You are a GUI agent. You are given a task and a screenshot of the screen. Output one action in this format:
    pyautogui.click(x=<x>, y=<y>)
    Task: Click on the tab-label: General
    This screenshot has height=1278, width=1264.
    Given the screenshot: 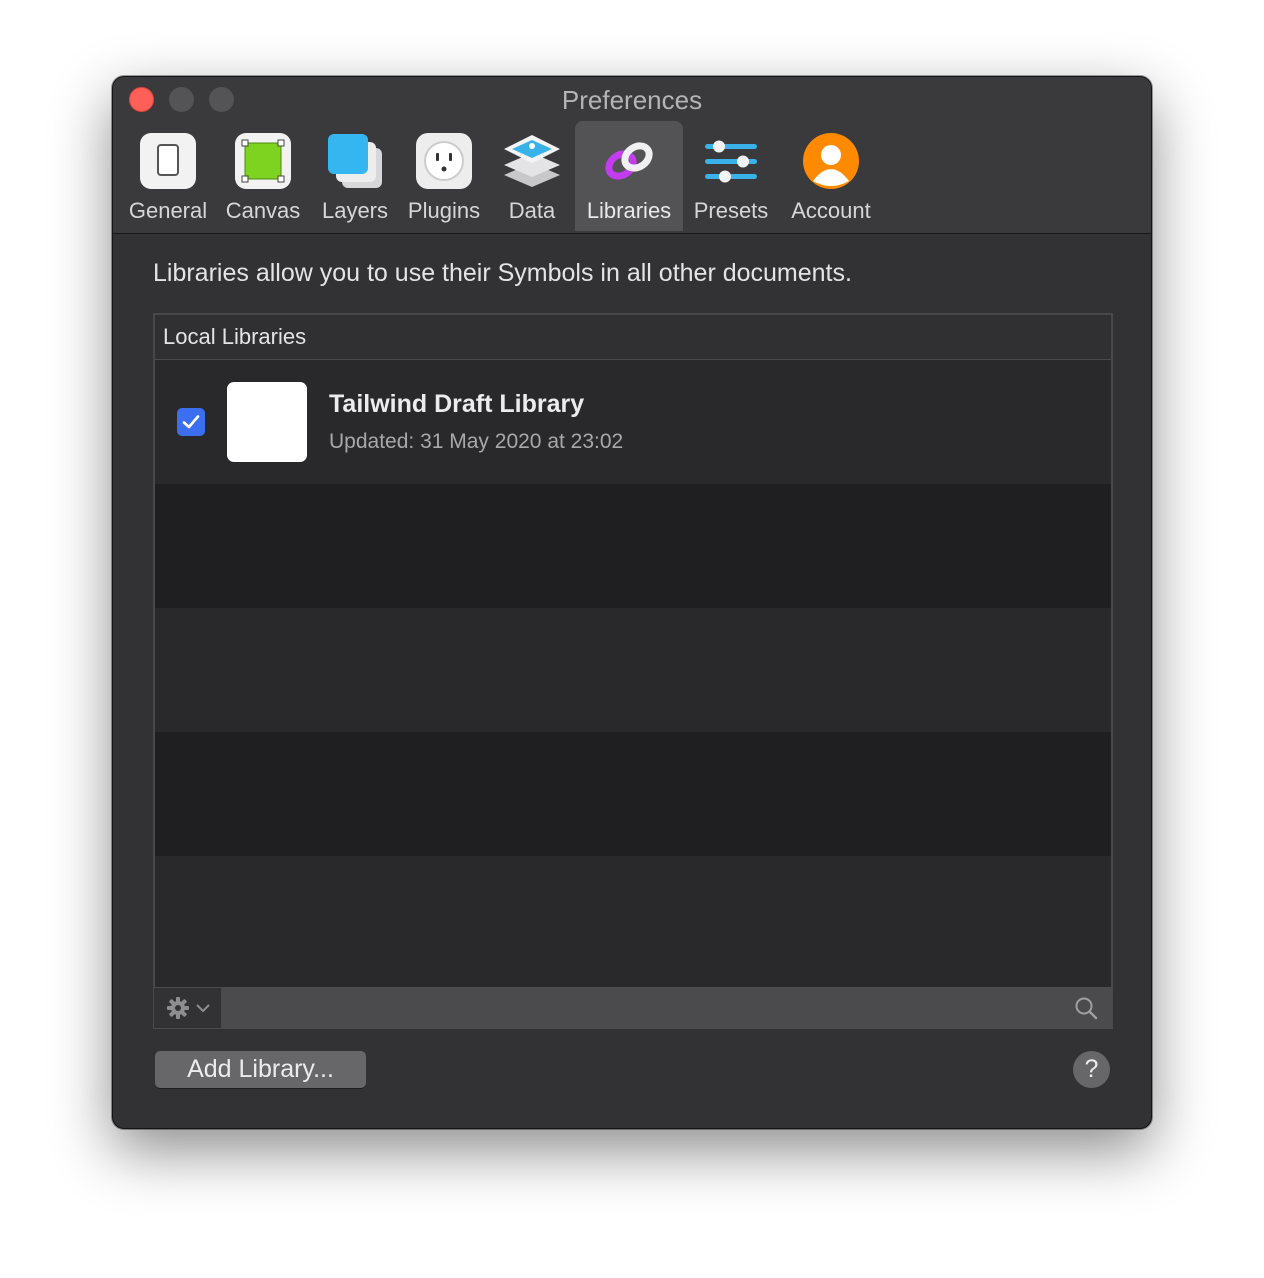 What is the action you would take?
    pyautogui.click(x=168, y=210)
    